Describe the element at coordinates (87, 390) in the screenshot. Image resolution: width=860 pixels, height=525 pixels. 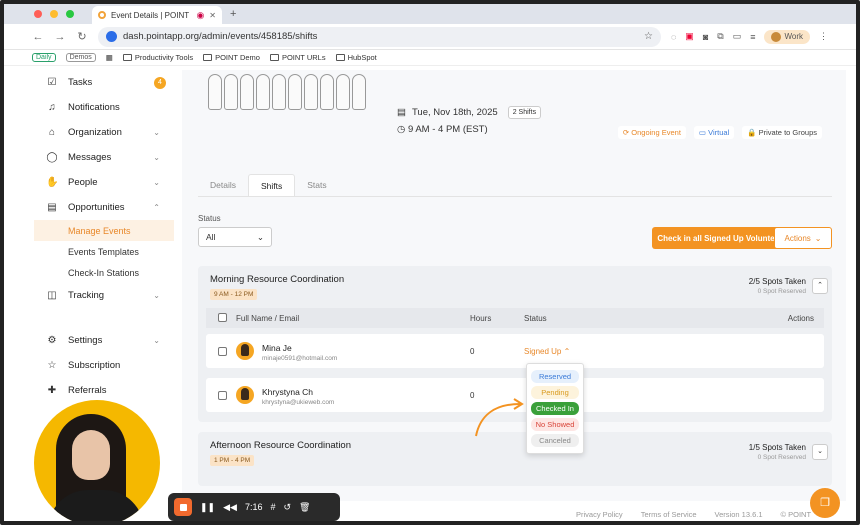
I see `sidebar-item-label: Referrals` at that location.